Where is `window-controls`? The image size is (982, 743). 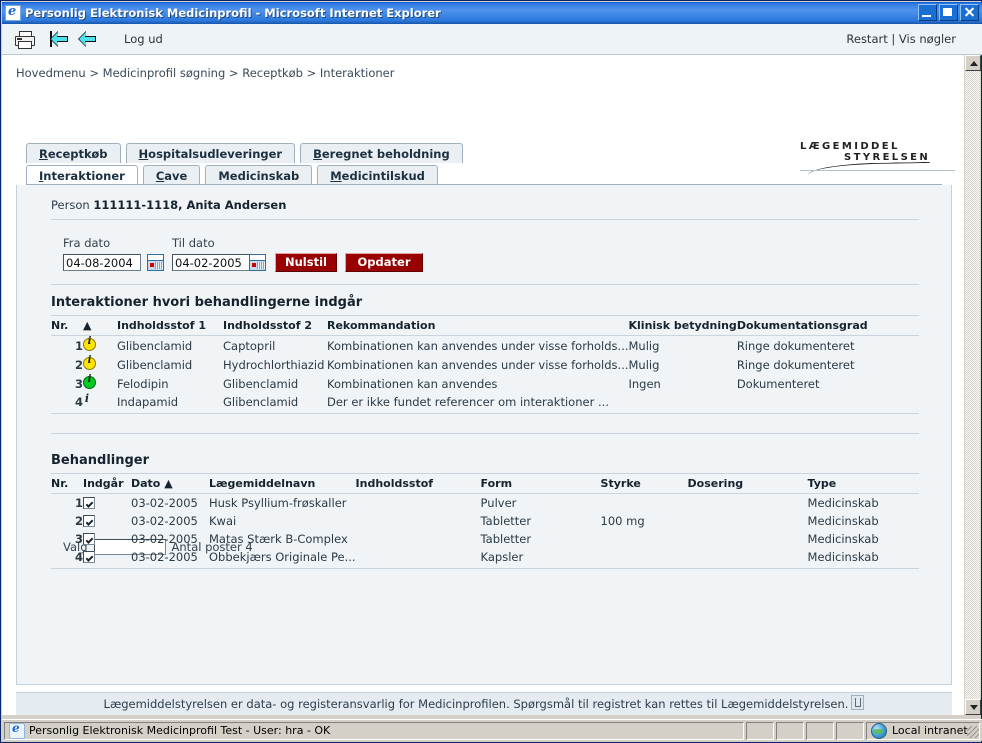 window-controls is located at coordinates (948, 12).